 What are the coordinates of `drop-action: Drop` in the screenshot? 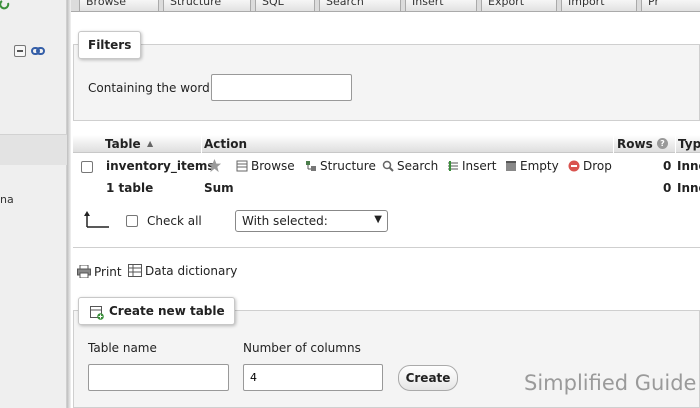 It's located at (590, 166).